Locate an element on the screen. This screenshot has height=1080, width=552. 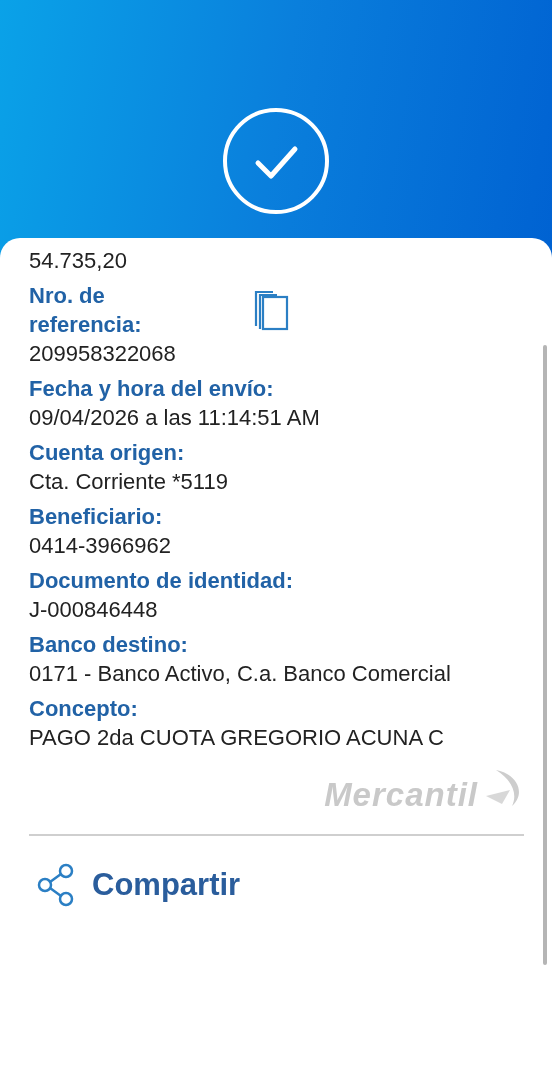
field-value: 54.735,20 is located at coordinates (78, 261).